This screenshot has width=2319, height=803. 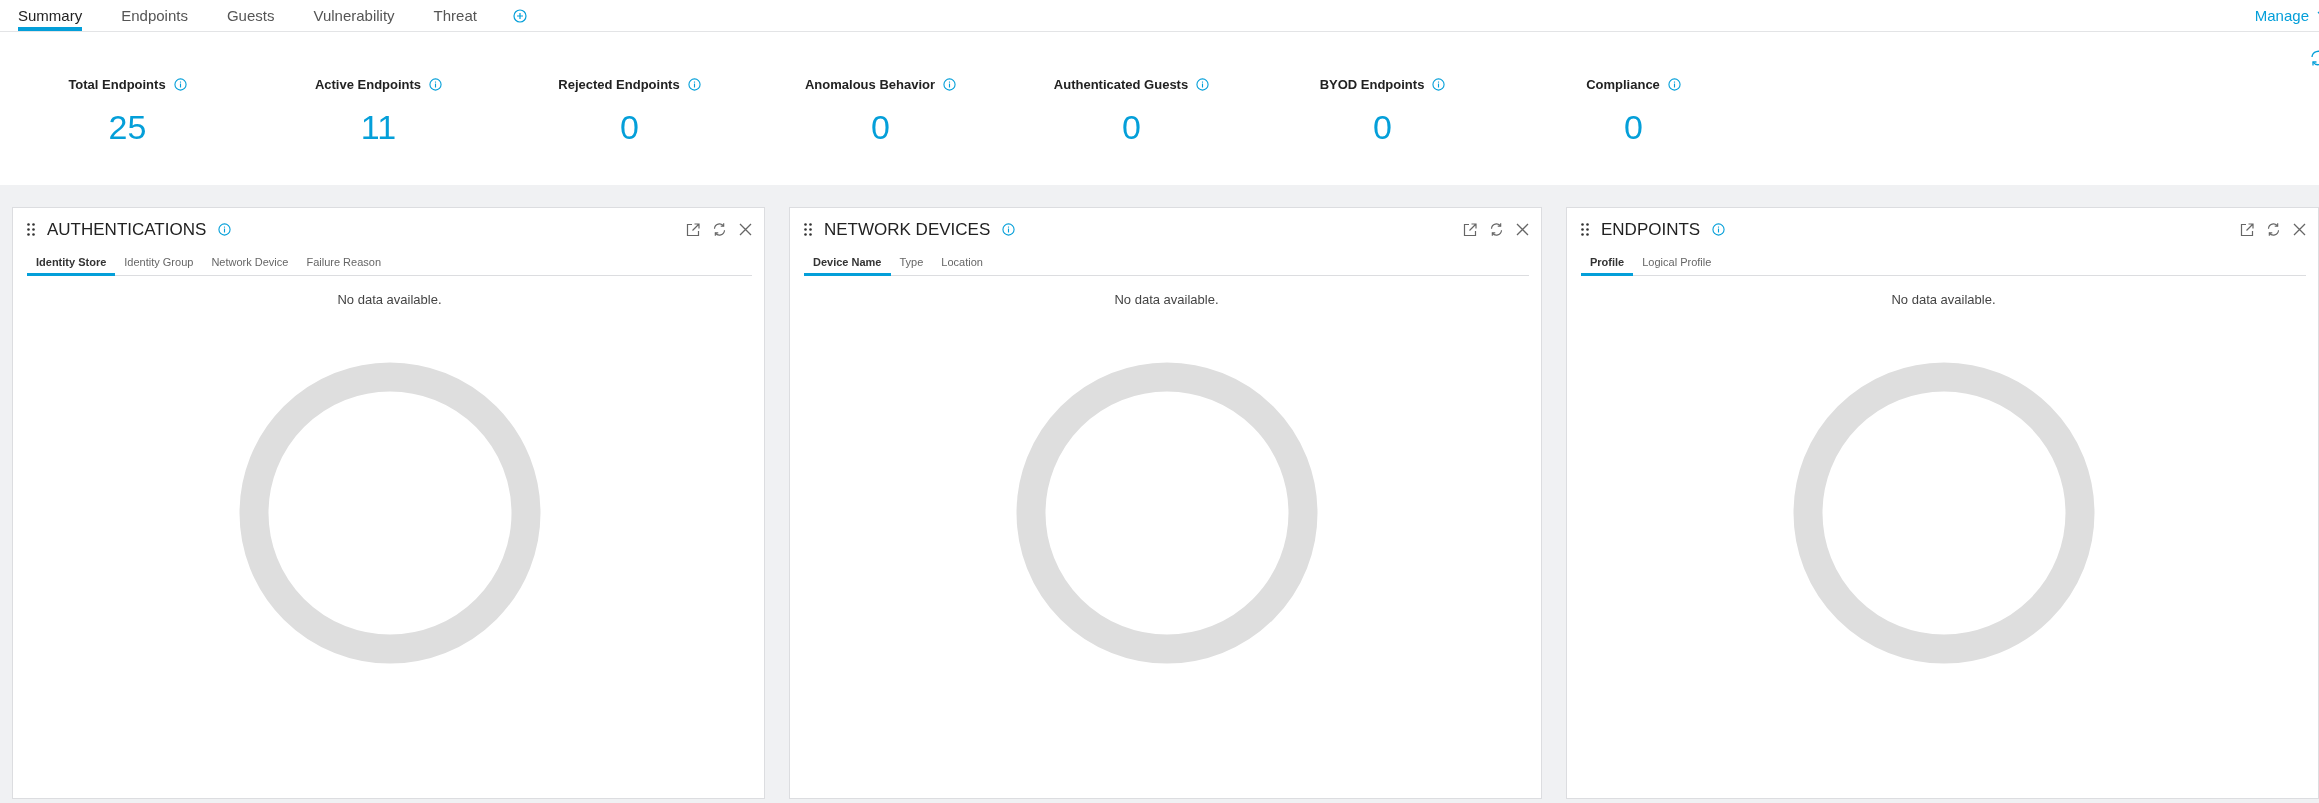 I want to click on add-tab-icon, so click(x=519, y=15).